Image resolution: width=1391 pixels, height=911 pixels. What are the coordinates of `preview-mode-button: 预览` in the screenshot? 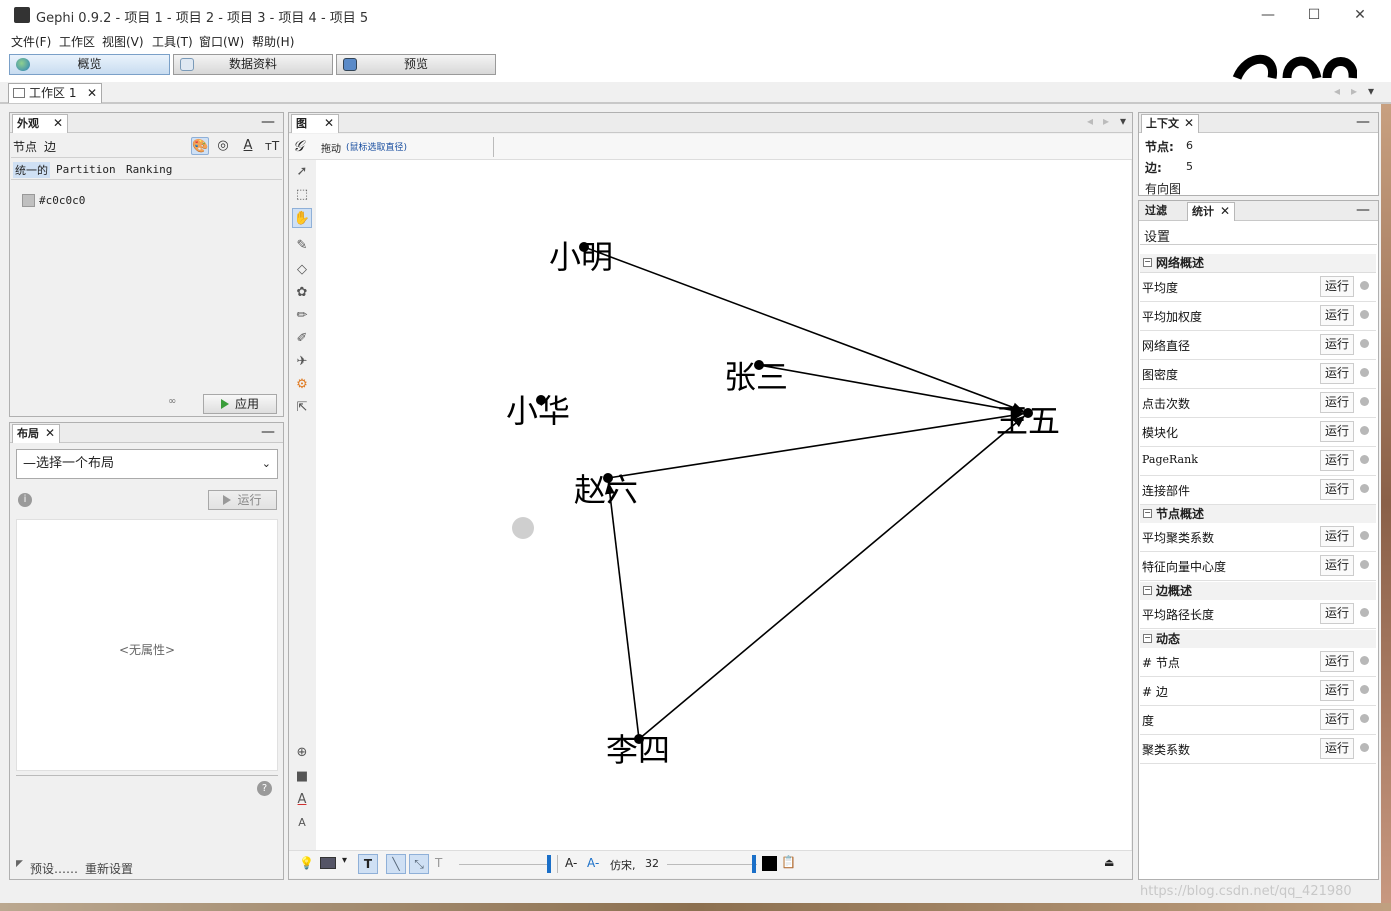 It's located at (416, 64).